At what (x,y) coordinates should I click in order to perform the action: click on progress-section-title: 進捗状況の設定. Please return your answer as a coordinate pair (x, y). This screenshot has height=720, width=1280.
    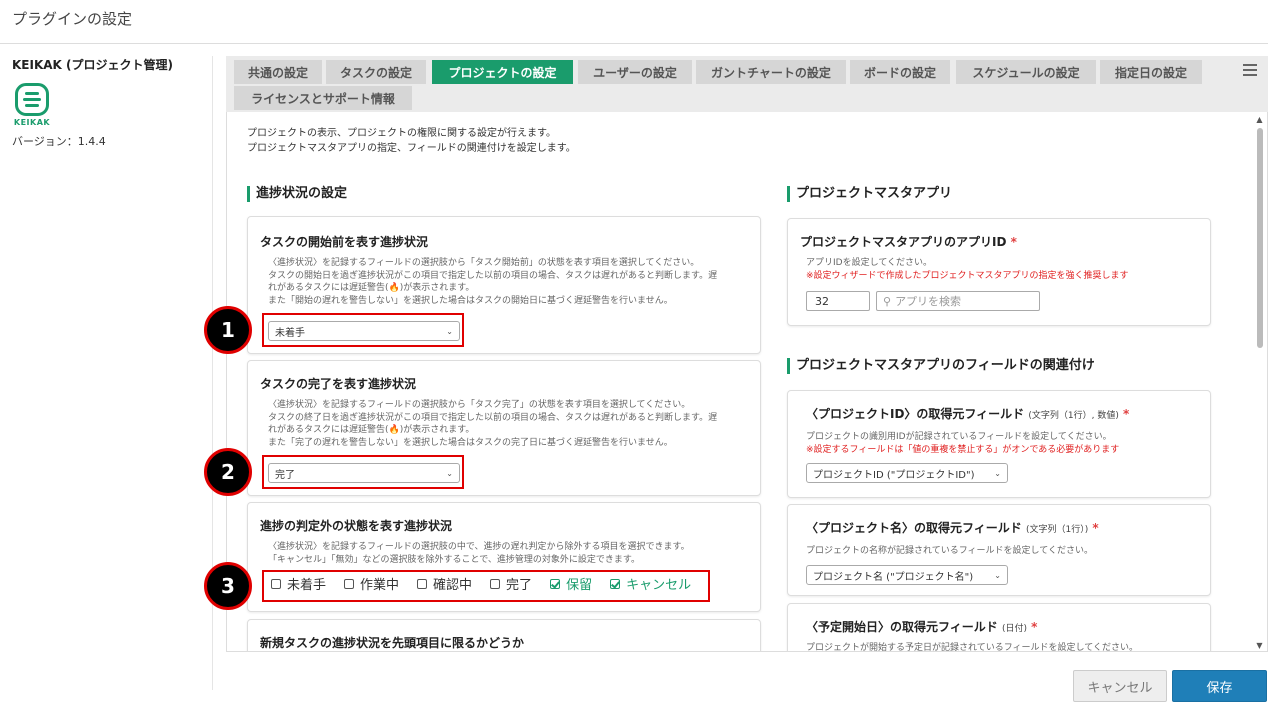
    Looking at the image, I should click on (297, 194).